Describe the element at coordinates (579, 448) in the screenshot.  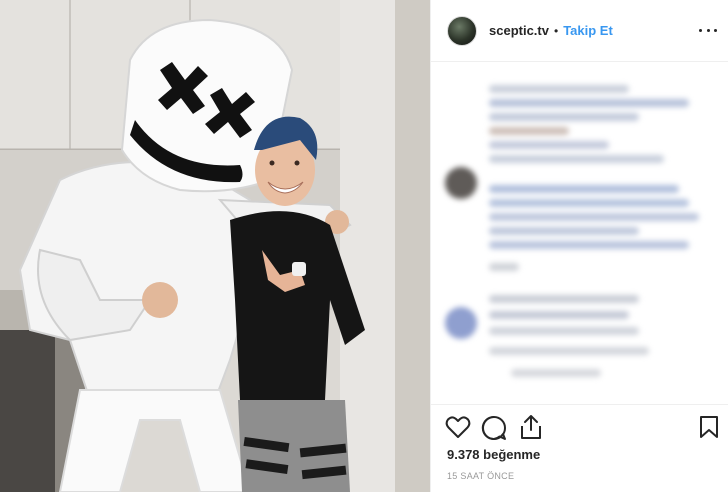
I see `post-actions: 9.378 beğenme 15 SAAT ÖNCE` at that location.